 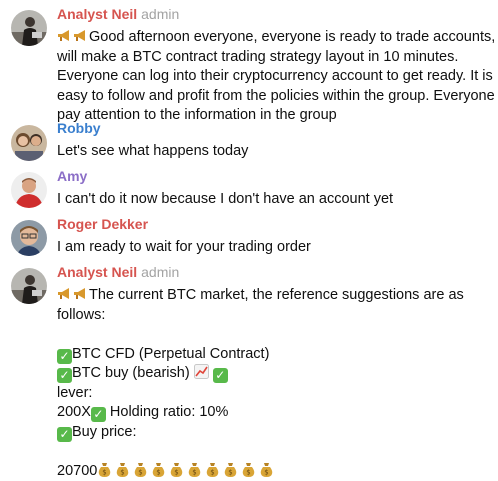 What do you see at coordinates (102, 224) in the screenshot?
I see `sender-name: Roger Dekker` at bounding box center [102, 224].